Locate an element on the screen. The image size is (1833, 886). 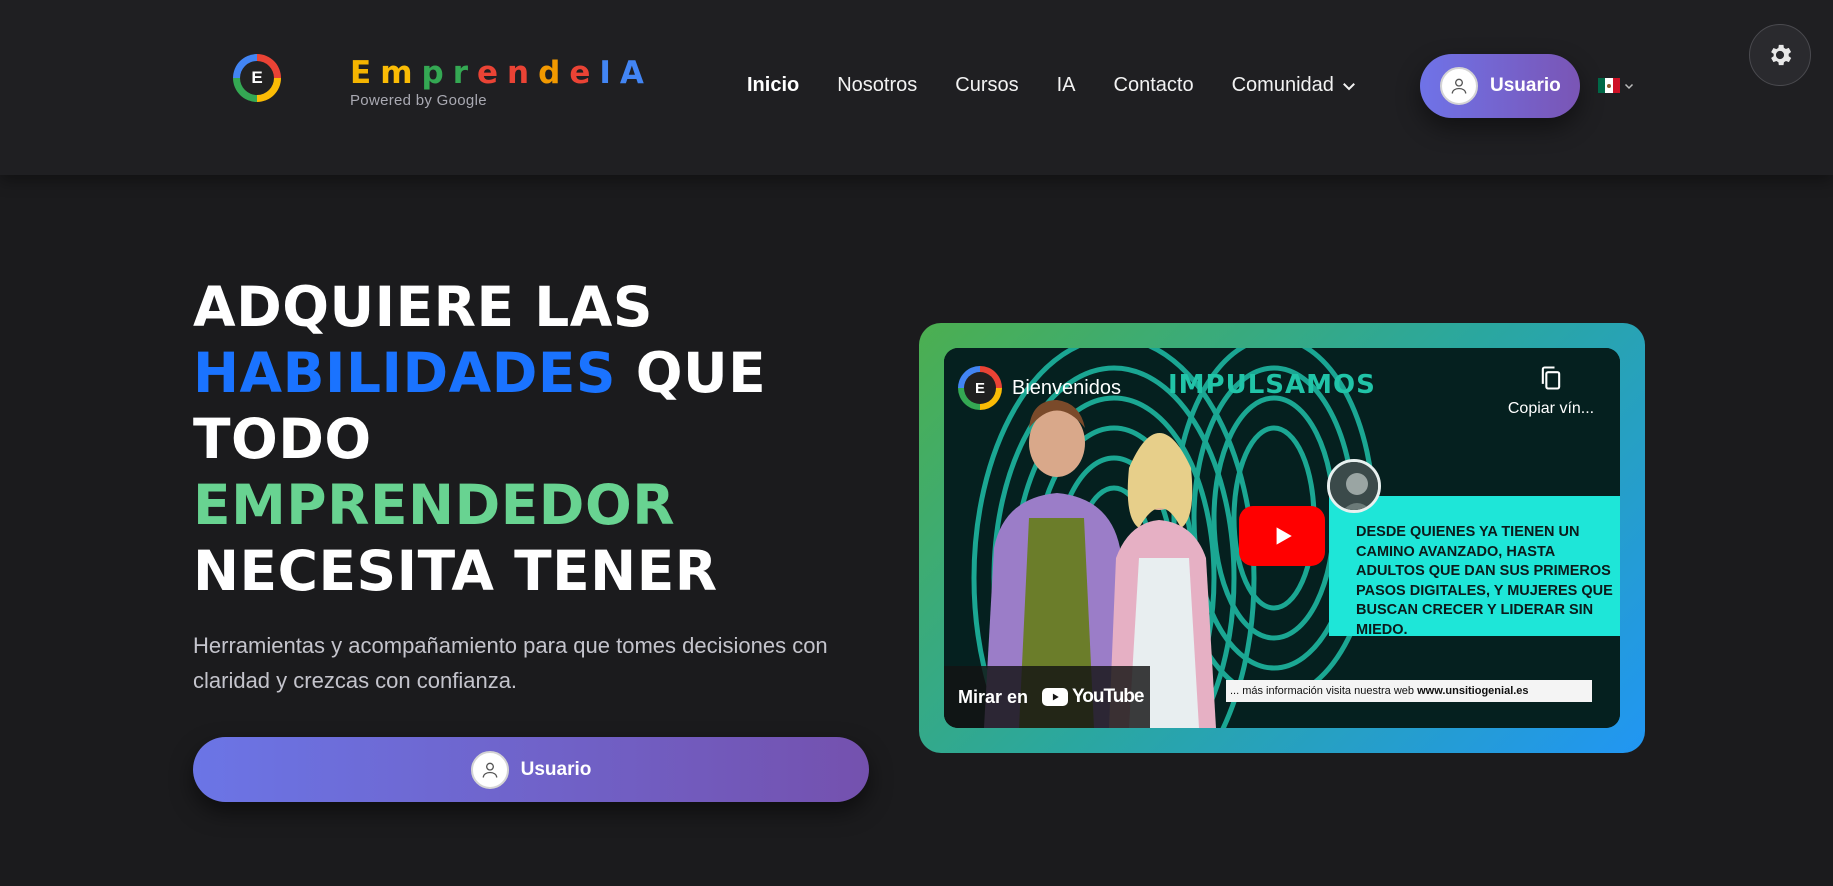
mexico-flag-icon is located at coordinates (1609, 85).